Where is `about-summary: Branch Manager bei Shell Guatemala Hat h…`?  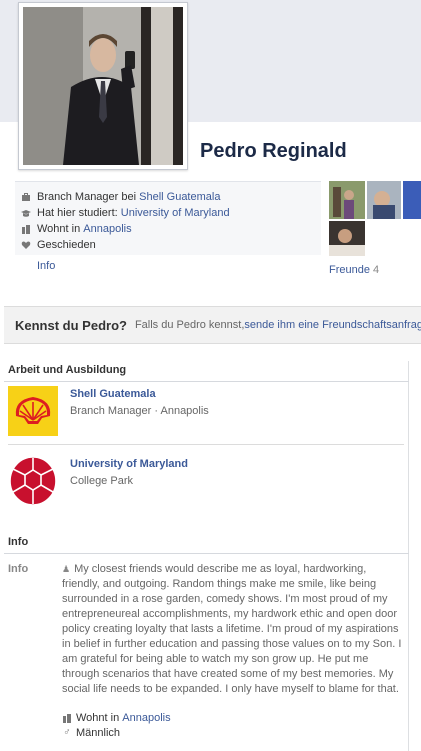 about-summary: Branch Manager bei Shell Guatemala Hat h… is located at coordinates (168, 218).